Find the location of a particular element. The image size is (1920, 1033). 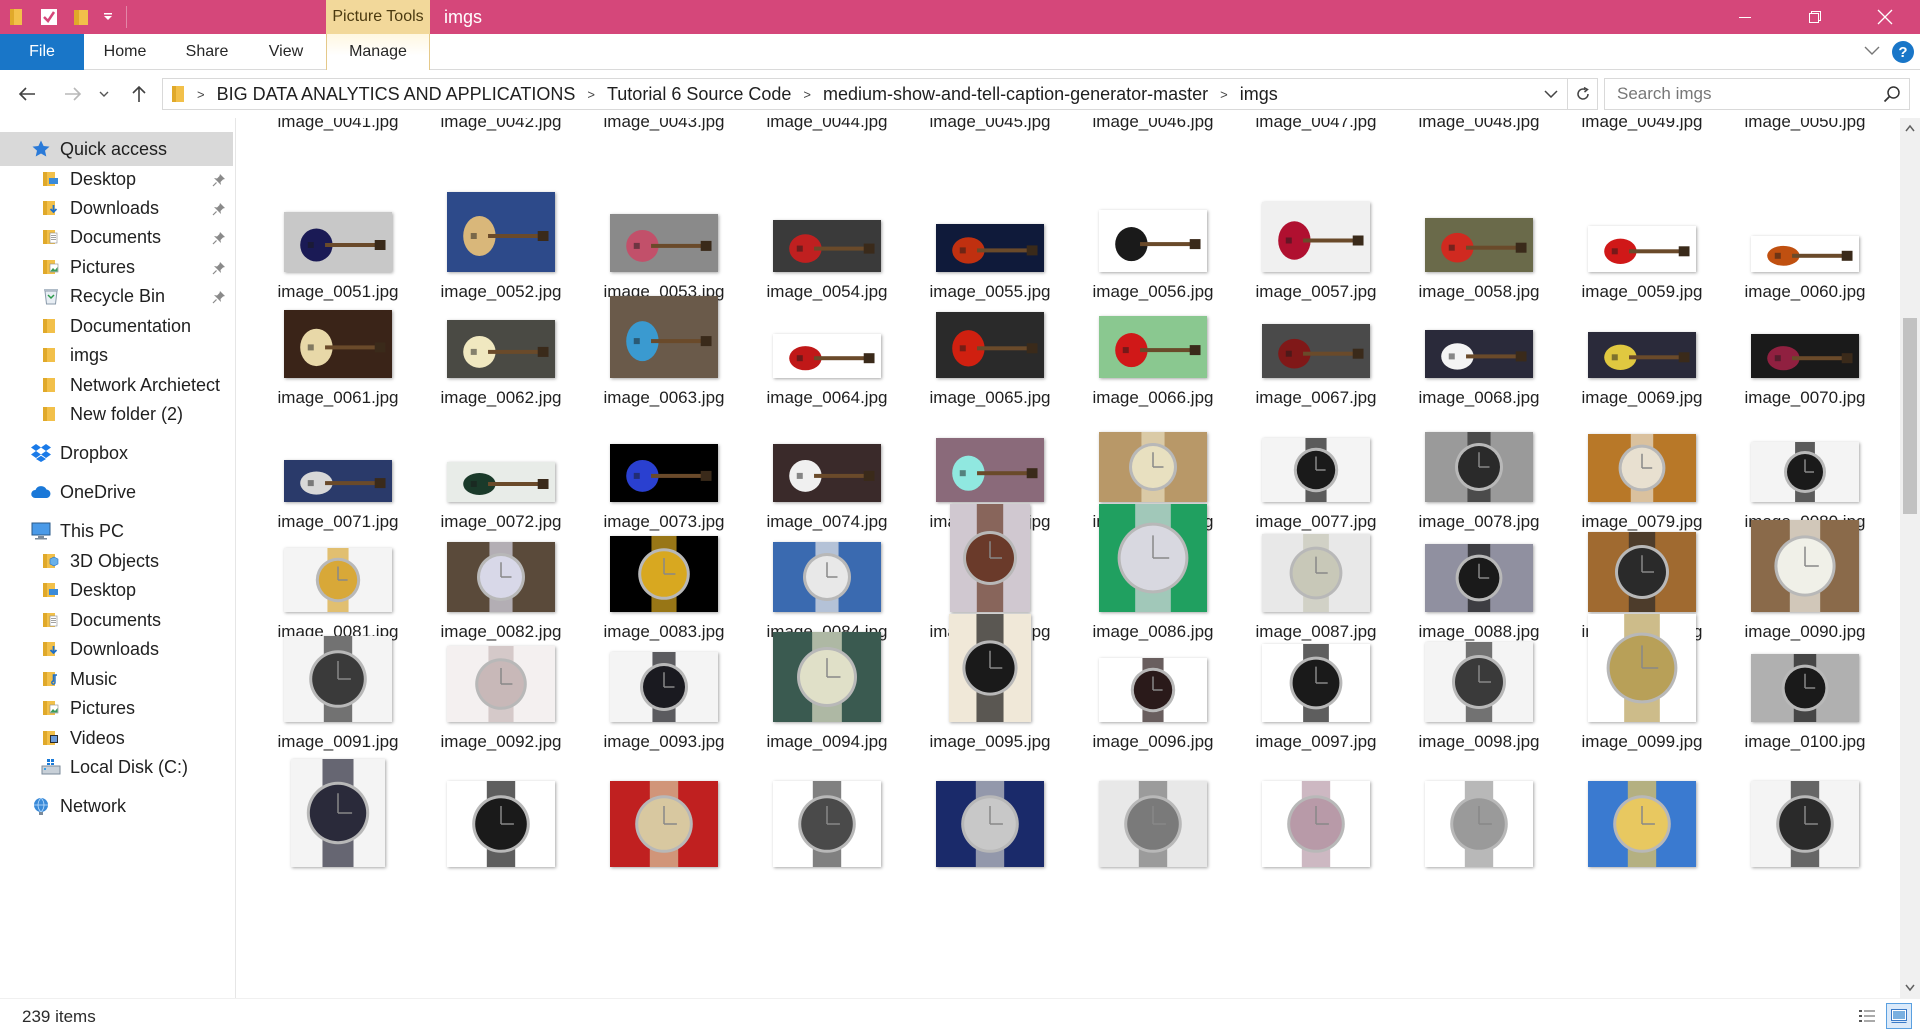

scrollbar-thumb is located at coordinates (1910, 416).